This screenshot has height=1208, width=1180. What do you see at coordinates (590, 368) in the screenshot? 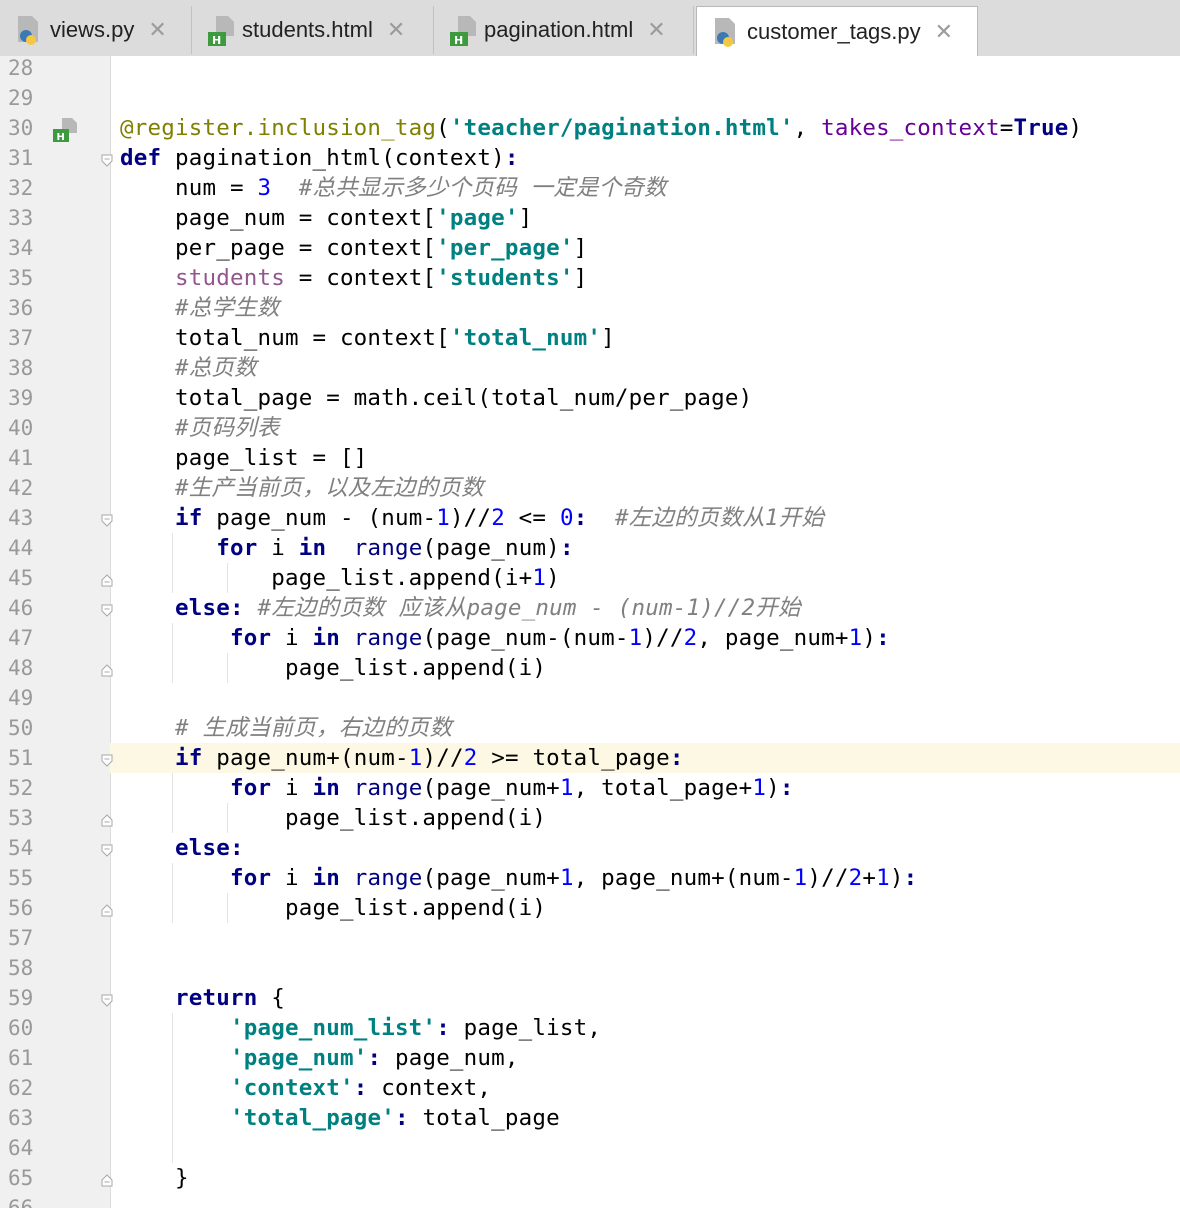
I see `code-line: 38 #总页数` at bounding box center [590, 368].